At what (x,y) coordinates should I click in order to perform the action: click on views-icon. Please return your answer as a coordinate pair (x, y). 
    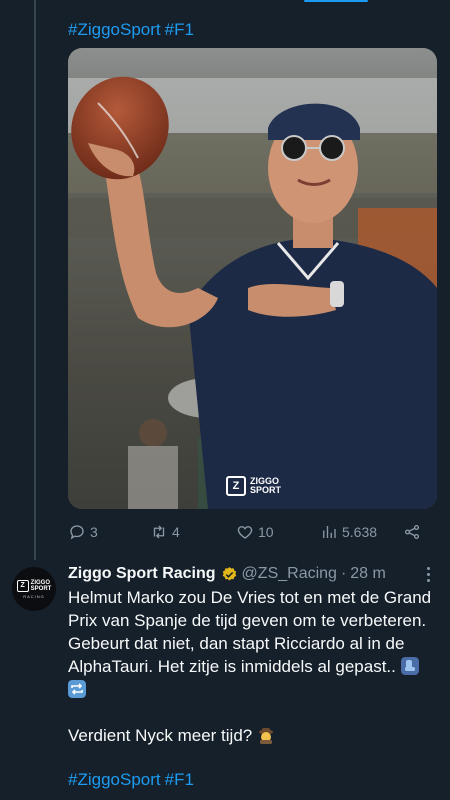
    Looking at the image, I should click on (329, 532).